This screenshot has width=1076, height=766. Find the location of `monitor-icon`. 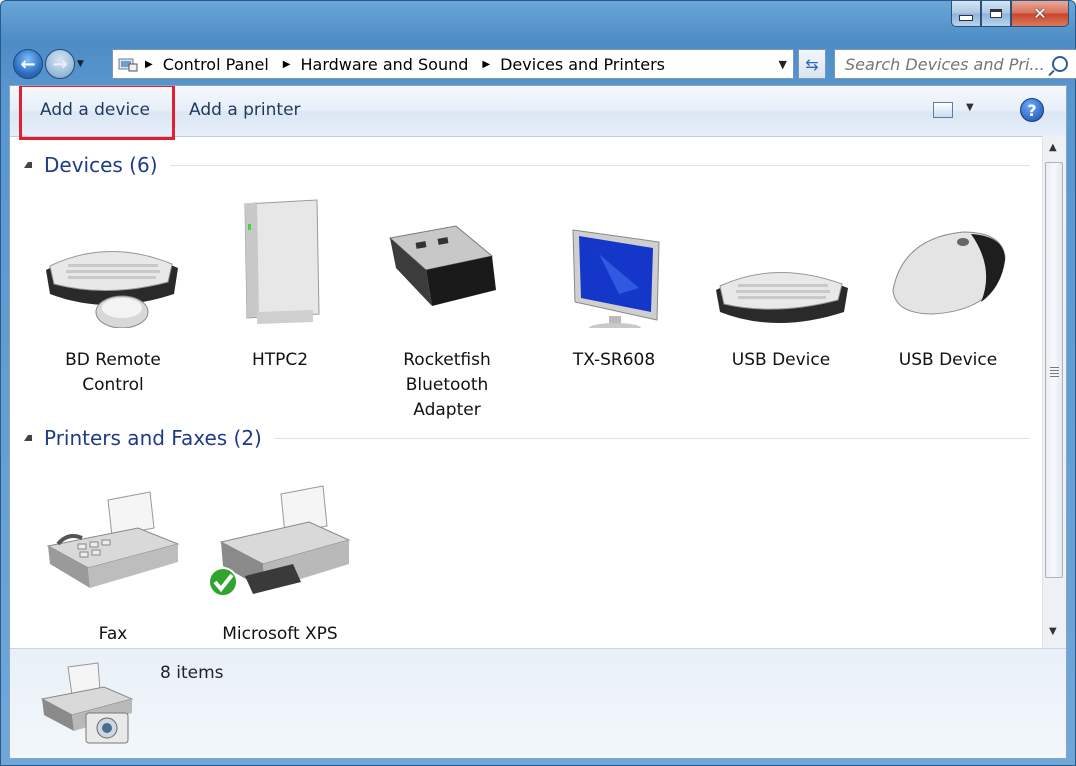

monitor-icon is located at coordinates (614, 273).